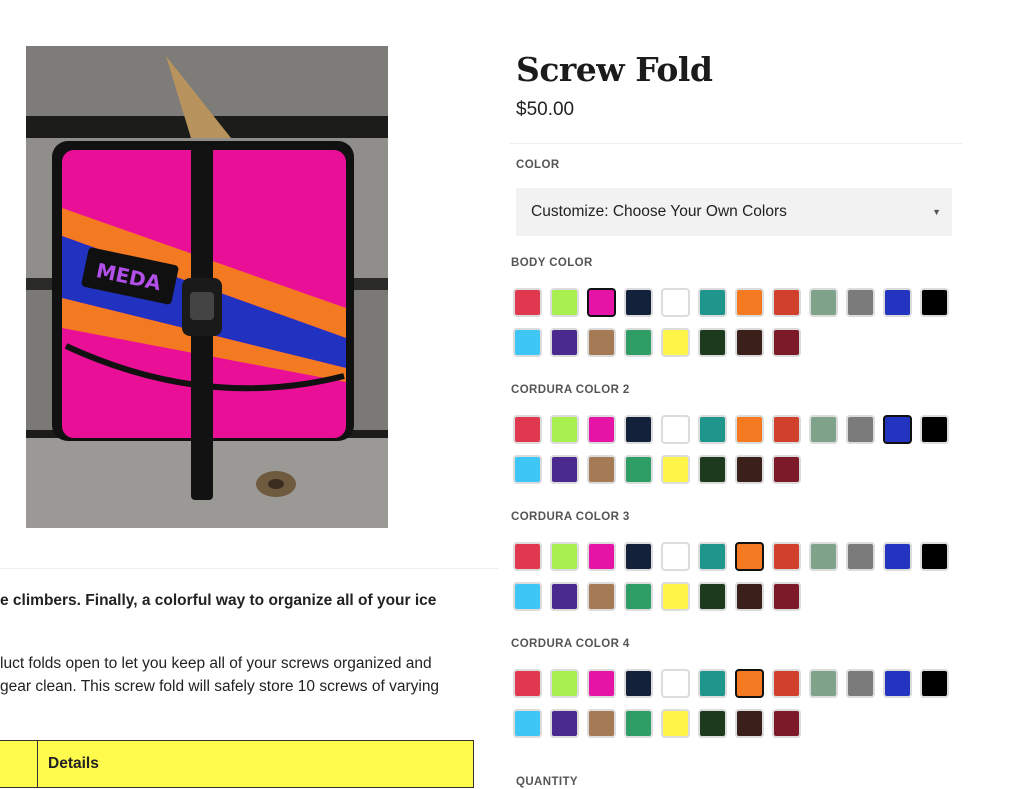 The width and height of the screenshot is (1024, 789). I want to click on cordura-color-4-label: CORDURA COLOR 4, so click(570, 644).